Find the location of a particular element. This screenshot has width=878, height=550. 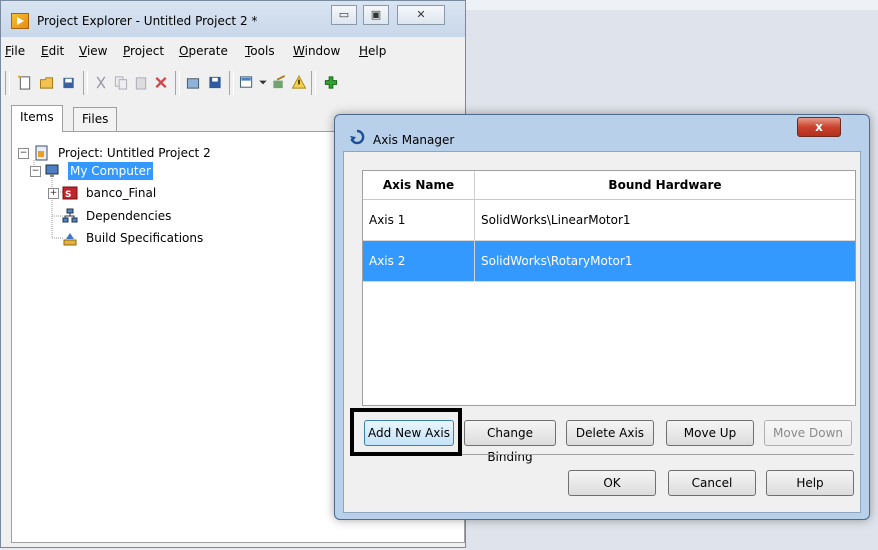

column-header-axis-name: Axis Name is located at coordinates (418, 185).